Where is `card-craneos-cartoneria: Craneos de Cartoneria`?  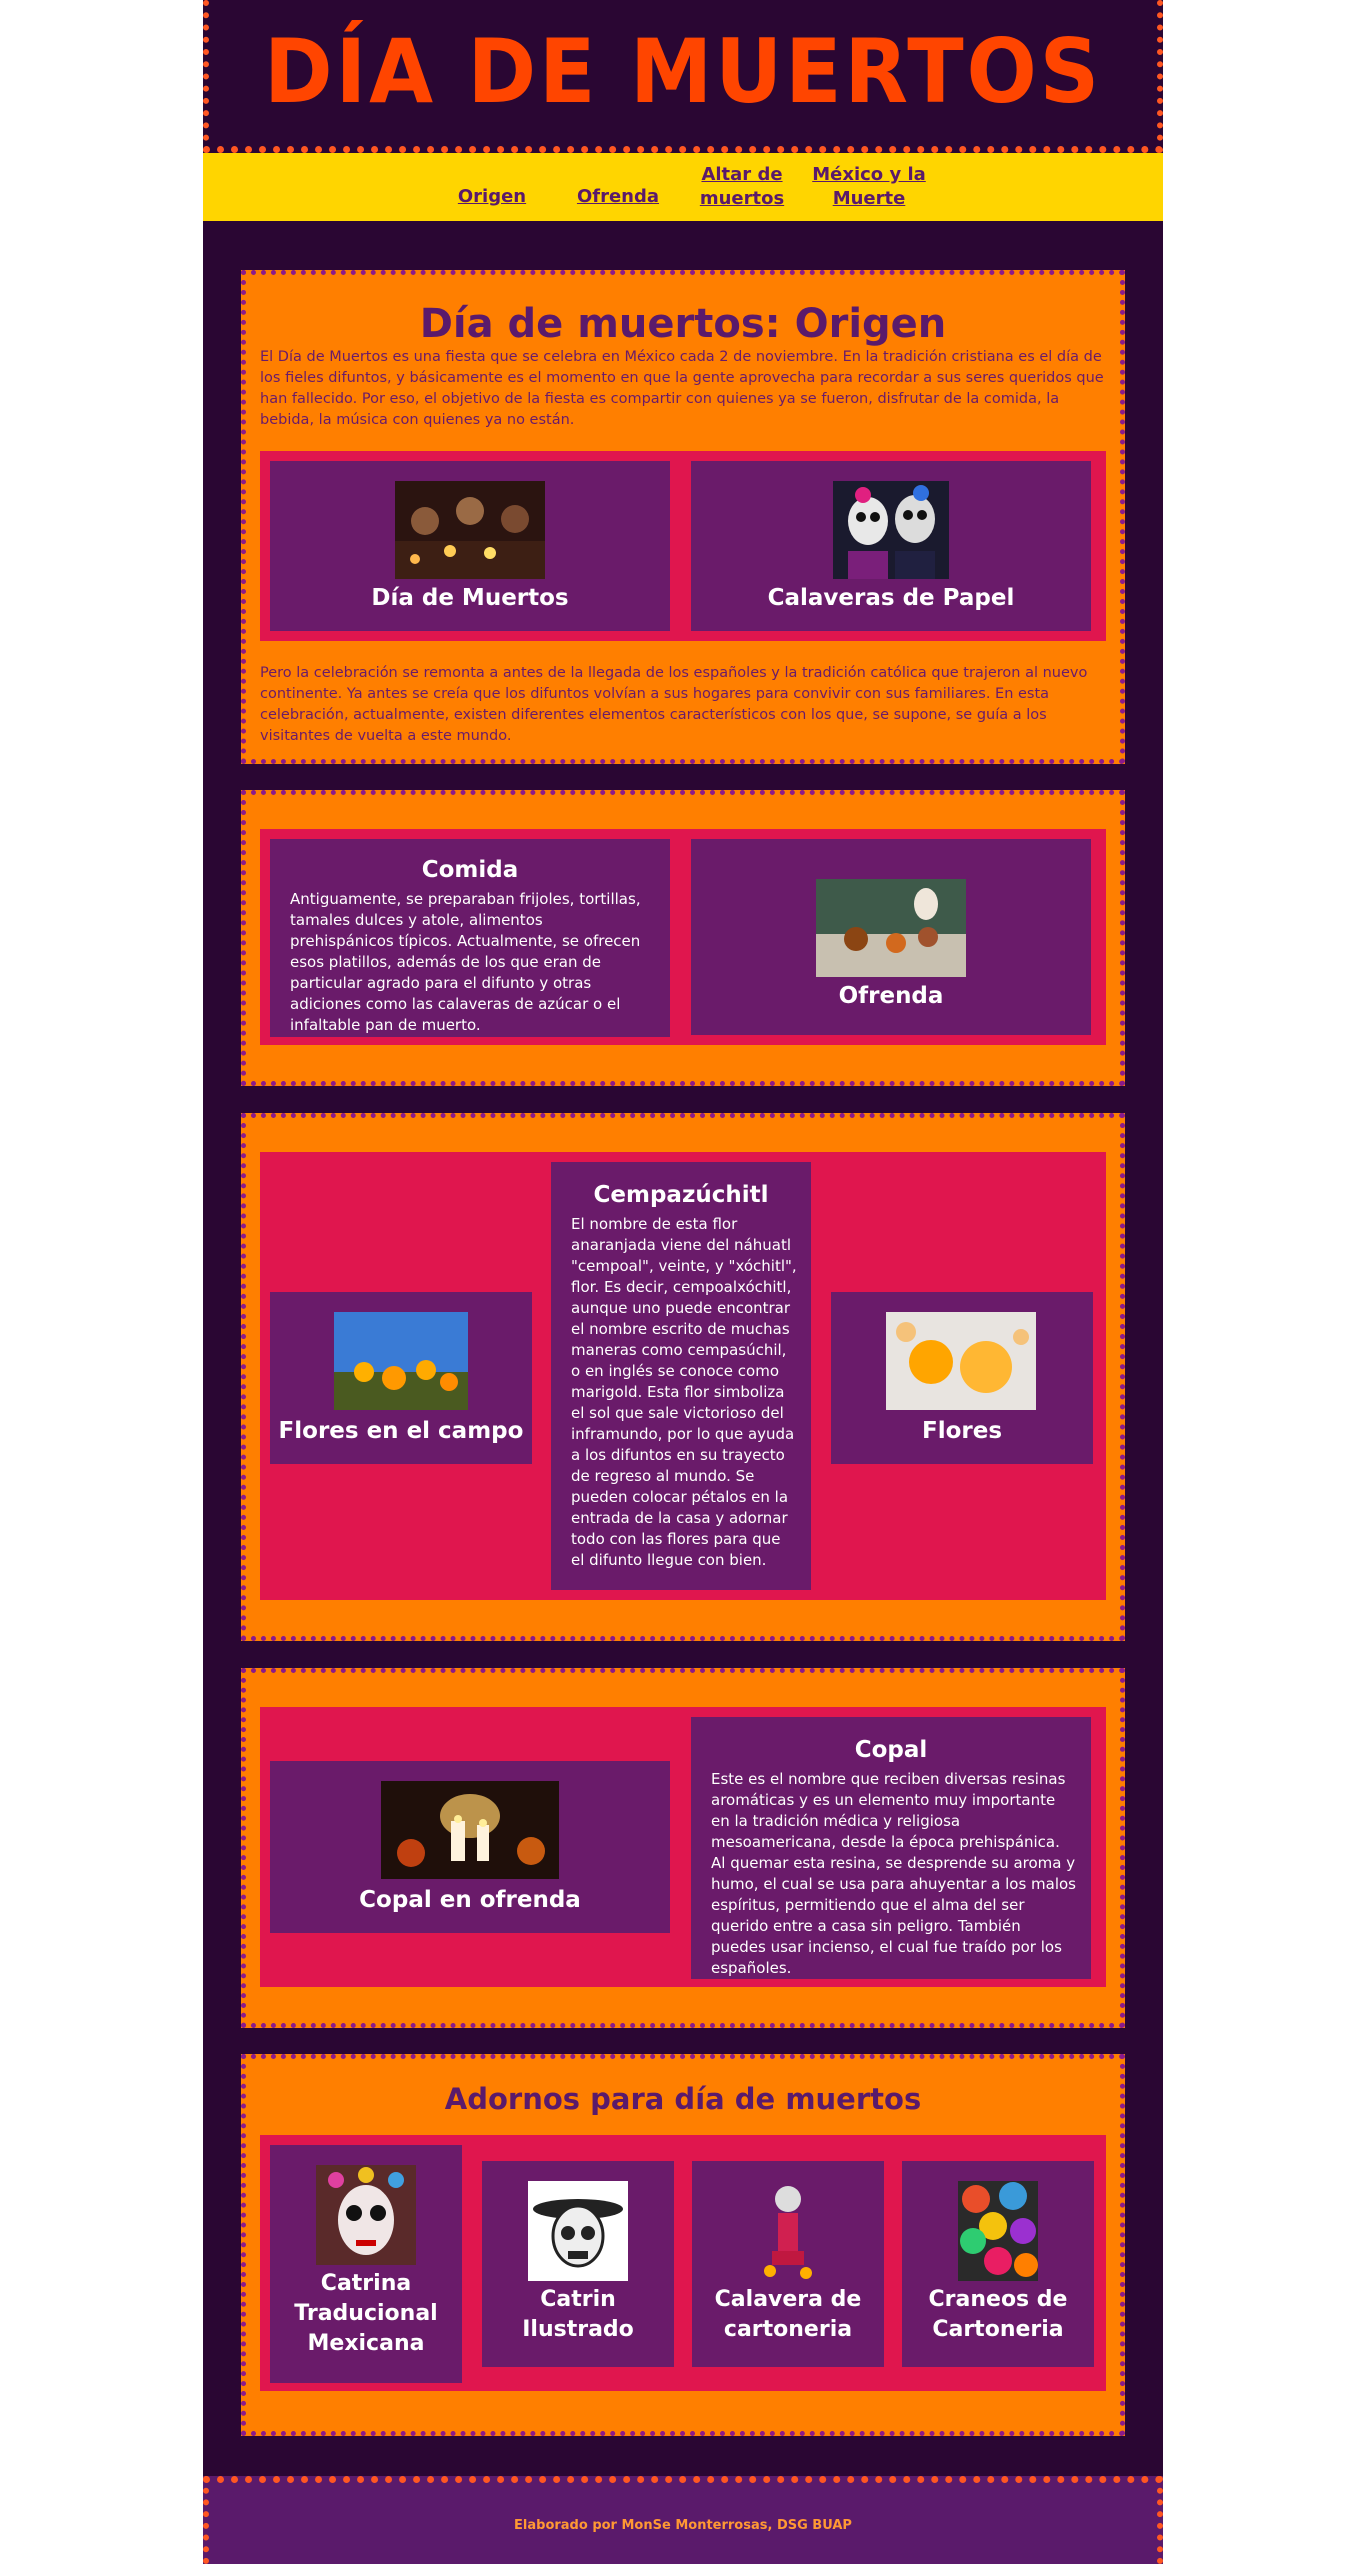
card-craneos-cartoneria: Craneos de Cartoneria is located at coordinates (998, 2264).